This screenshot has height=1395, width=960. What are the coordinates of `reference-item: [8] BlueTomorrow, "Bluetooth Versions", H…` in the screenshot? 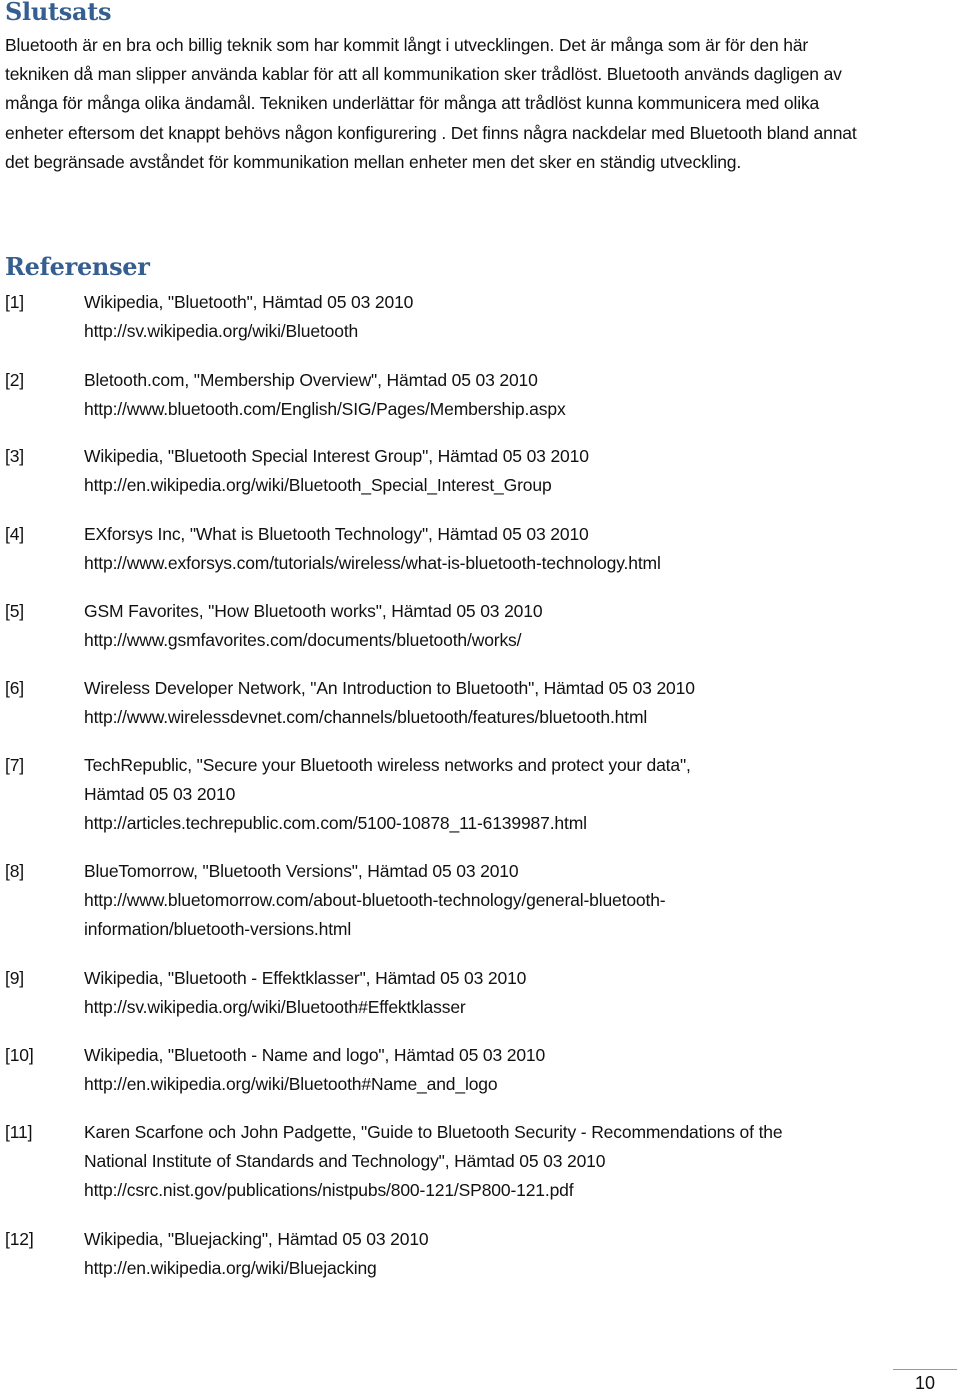 It's located at (475, 901).